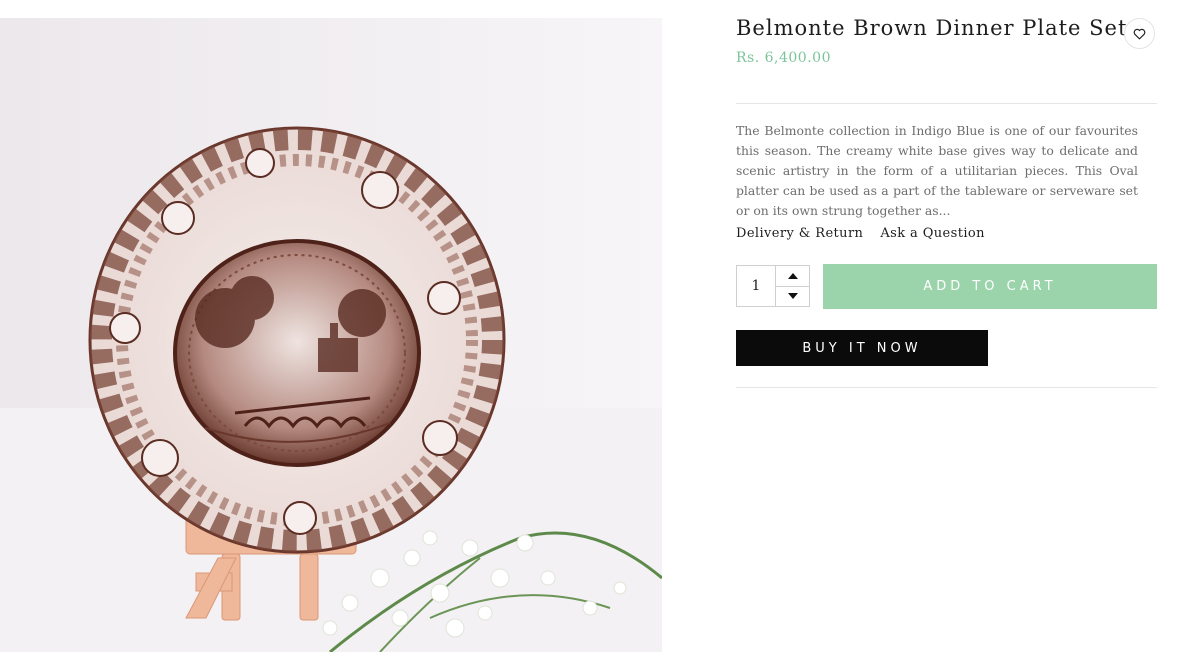 The image size is (1200, 652). Describe the element at coordinates (783, 58) in the screenshot. I see `product-price: Rs. 6,400.00` at that location.